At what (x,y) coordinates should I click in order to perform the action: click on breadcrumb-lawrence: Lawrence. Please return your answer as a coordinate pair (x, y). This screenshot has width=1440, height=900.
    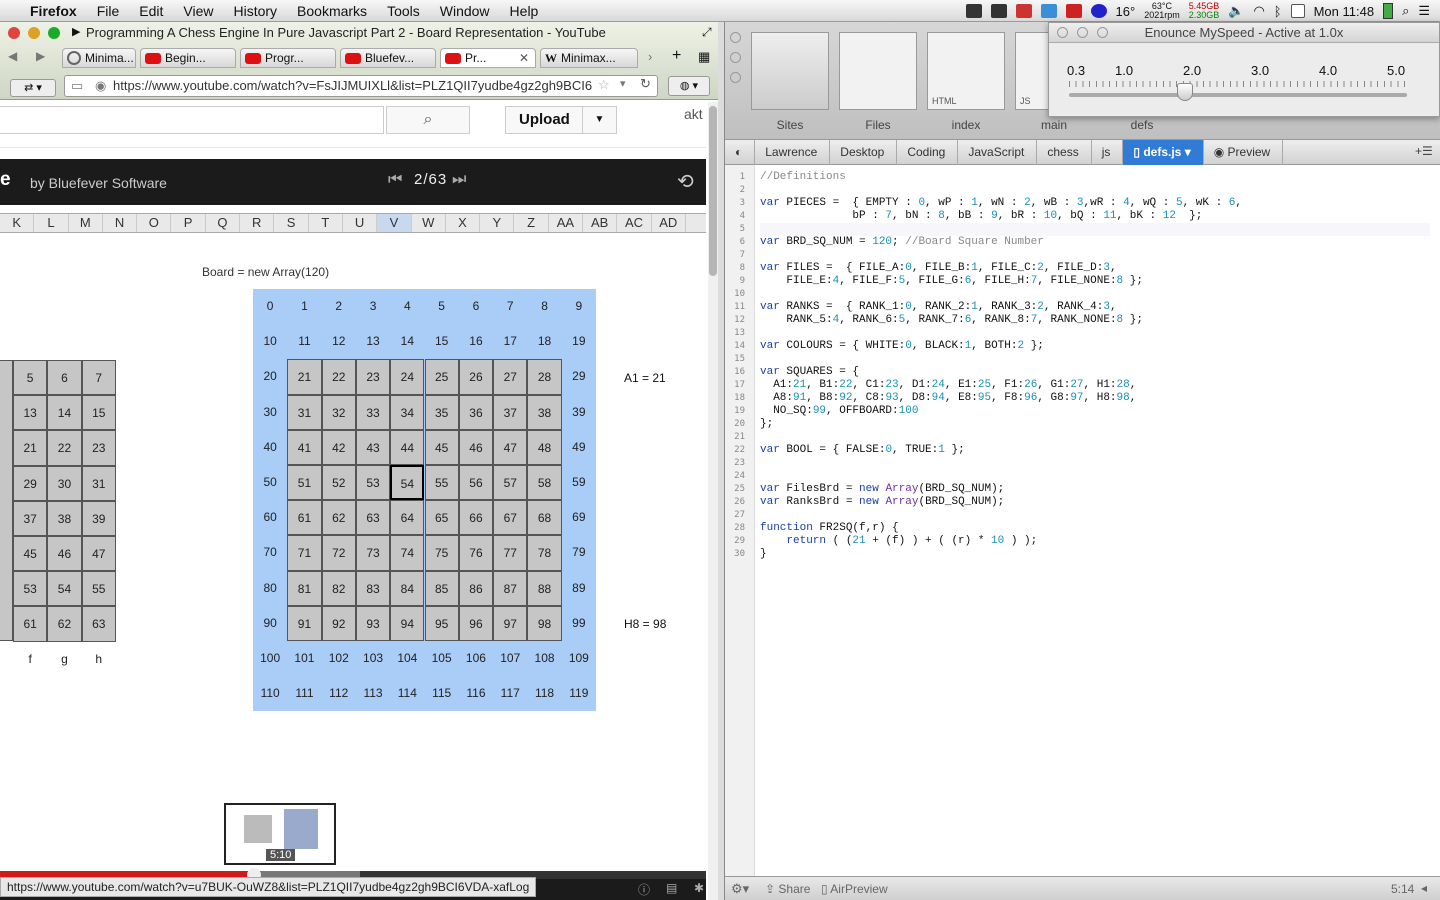
    Looking at the image, I should click on (793, 152).